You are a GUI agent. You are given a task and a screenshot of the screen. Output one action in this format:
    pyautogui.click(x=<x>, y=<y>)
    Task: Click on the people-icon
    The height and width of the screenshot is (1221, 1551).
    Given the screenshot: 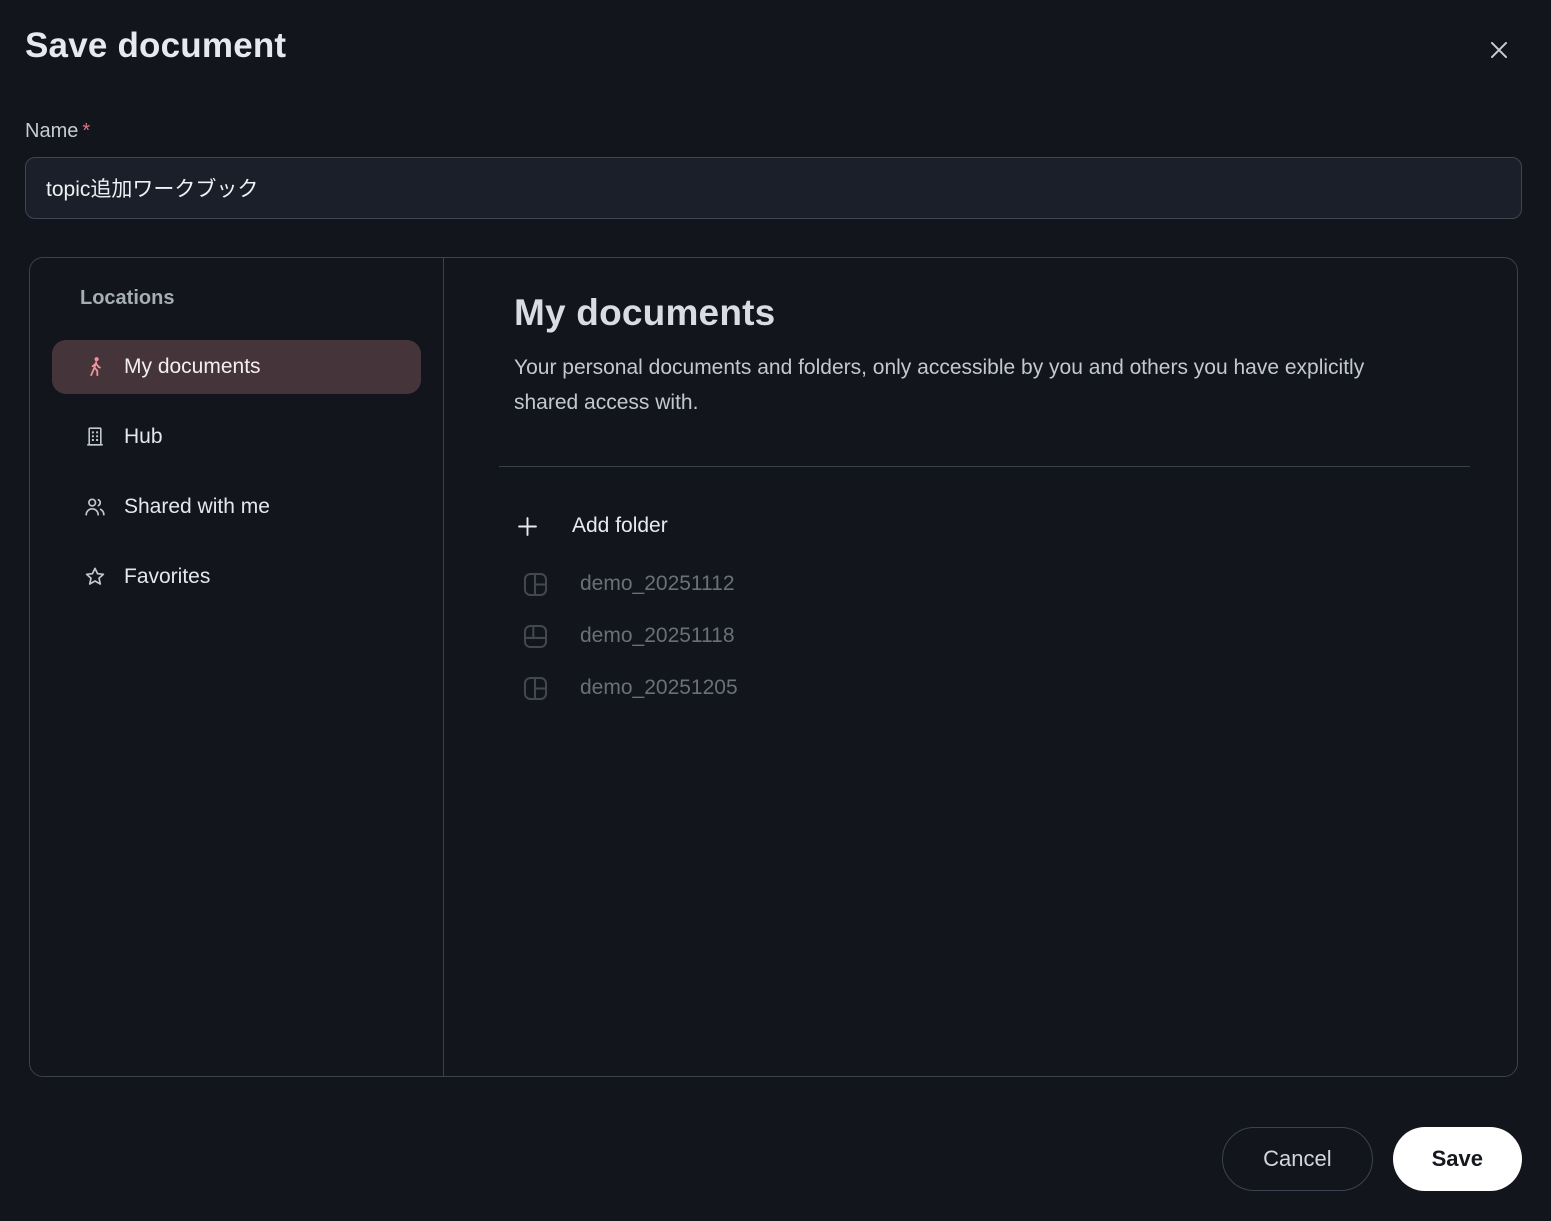 What is the action you would take?
    pyautogui.click(x=95, y=507)
    